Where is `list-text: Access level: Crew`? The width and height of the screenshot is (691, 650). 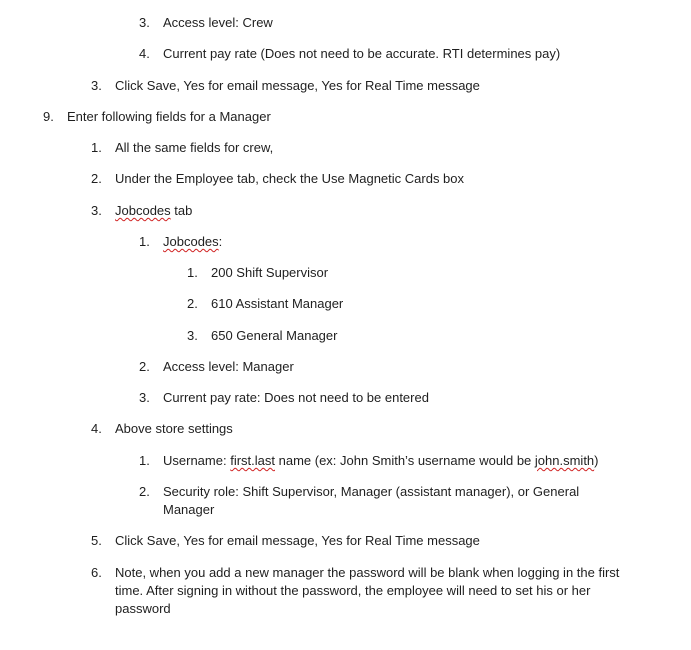 list-text: Access level: Crew is located at coordinates (218, 22).